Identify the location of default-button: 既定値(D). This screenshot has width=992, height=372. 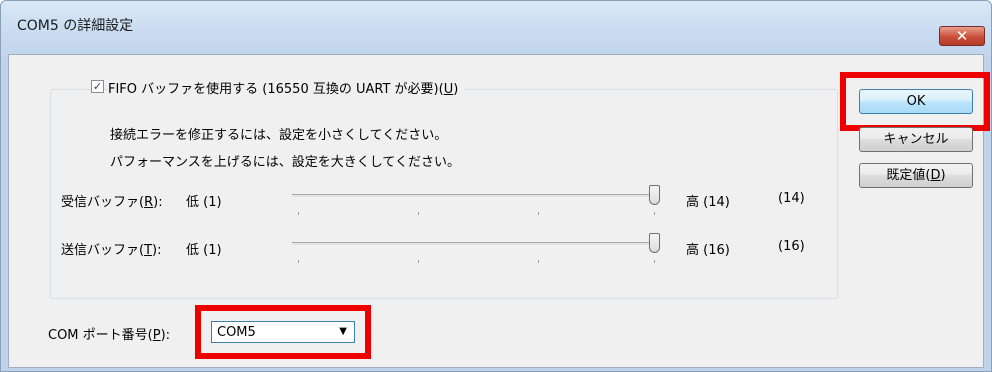
(916, 175).